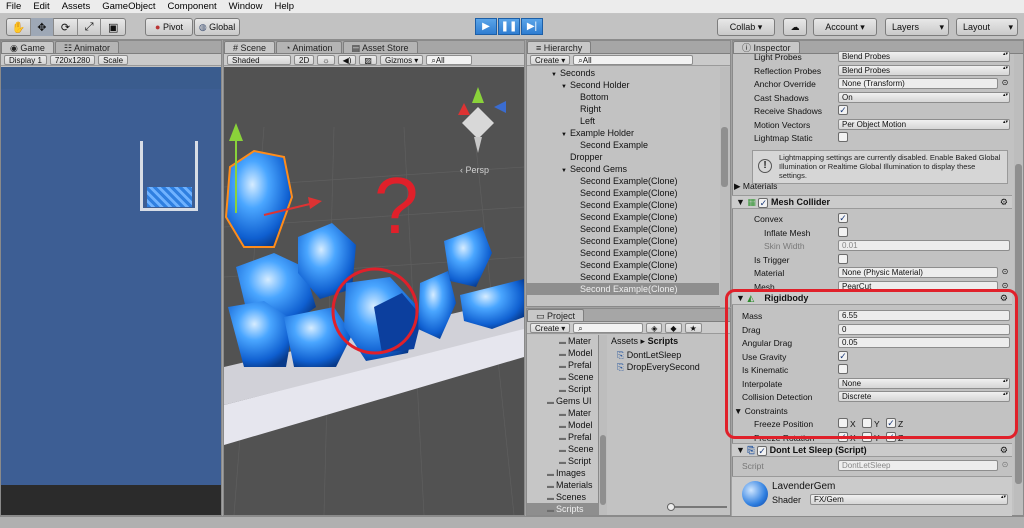 The image size is (1024, 528). Describe the element at coordinates (623, 85) in the screenshot. I see `hierarchy-item: ▼ Second Holder` at that location.